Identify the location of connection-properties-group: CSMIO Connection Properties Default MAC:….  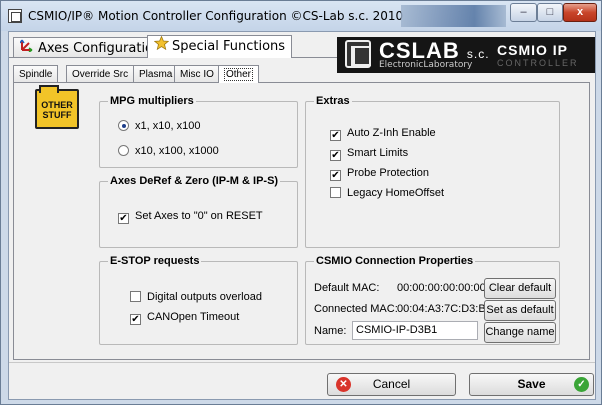
(432, 300).